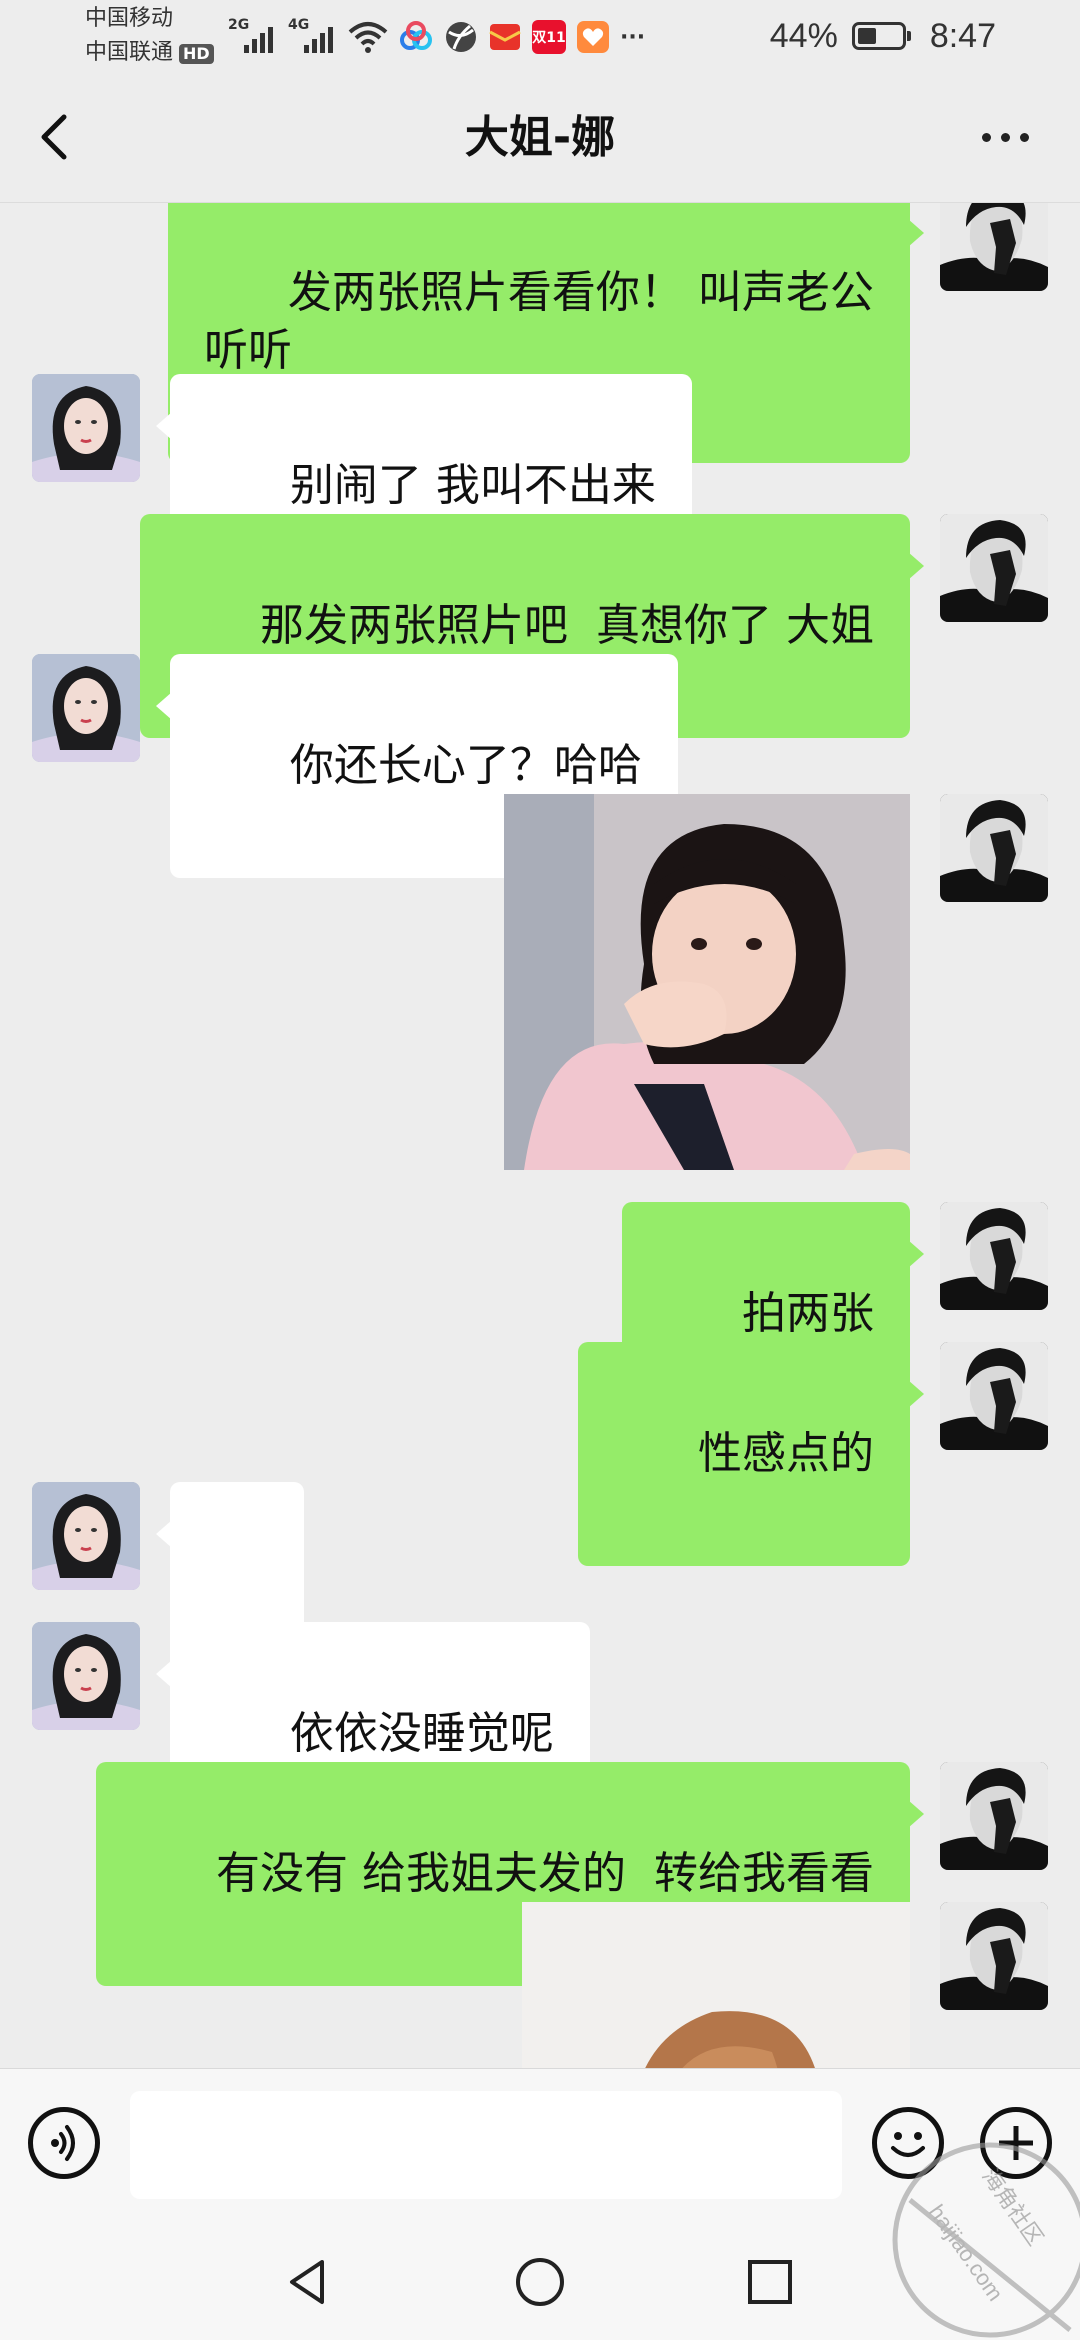 Image resolution: width=1080 pixels, height=2340 pixels. I want to click on system-navigation-bar, so click(540, 2282).